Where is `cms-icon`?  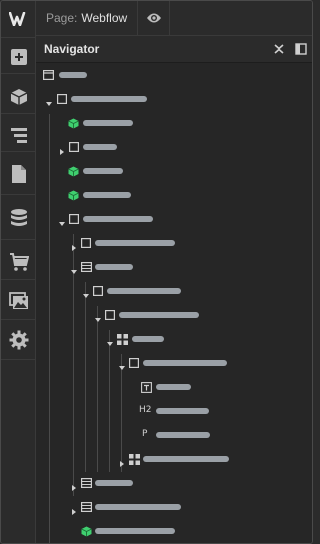
cms-icon is located at coordinates (18, 217).